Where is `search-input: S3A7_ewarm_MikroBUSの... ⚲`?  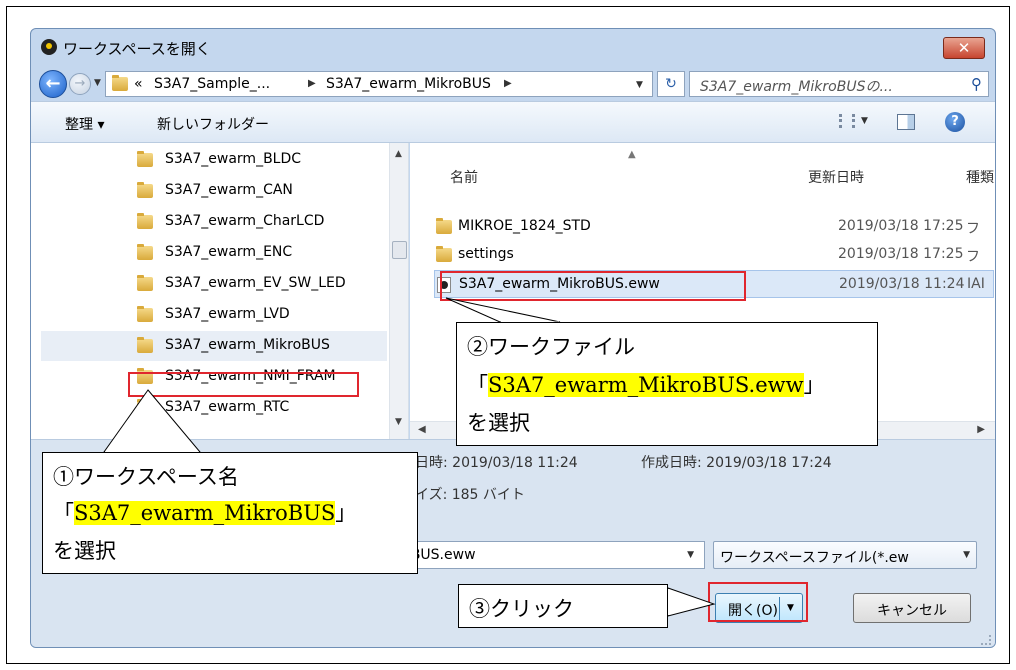
search-input: S3A7_ewarm_MikroBUSの... ⚲ is located at coordinates (839, 84).